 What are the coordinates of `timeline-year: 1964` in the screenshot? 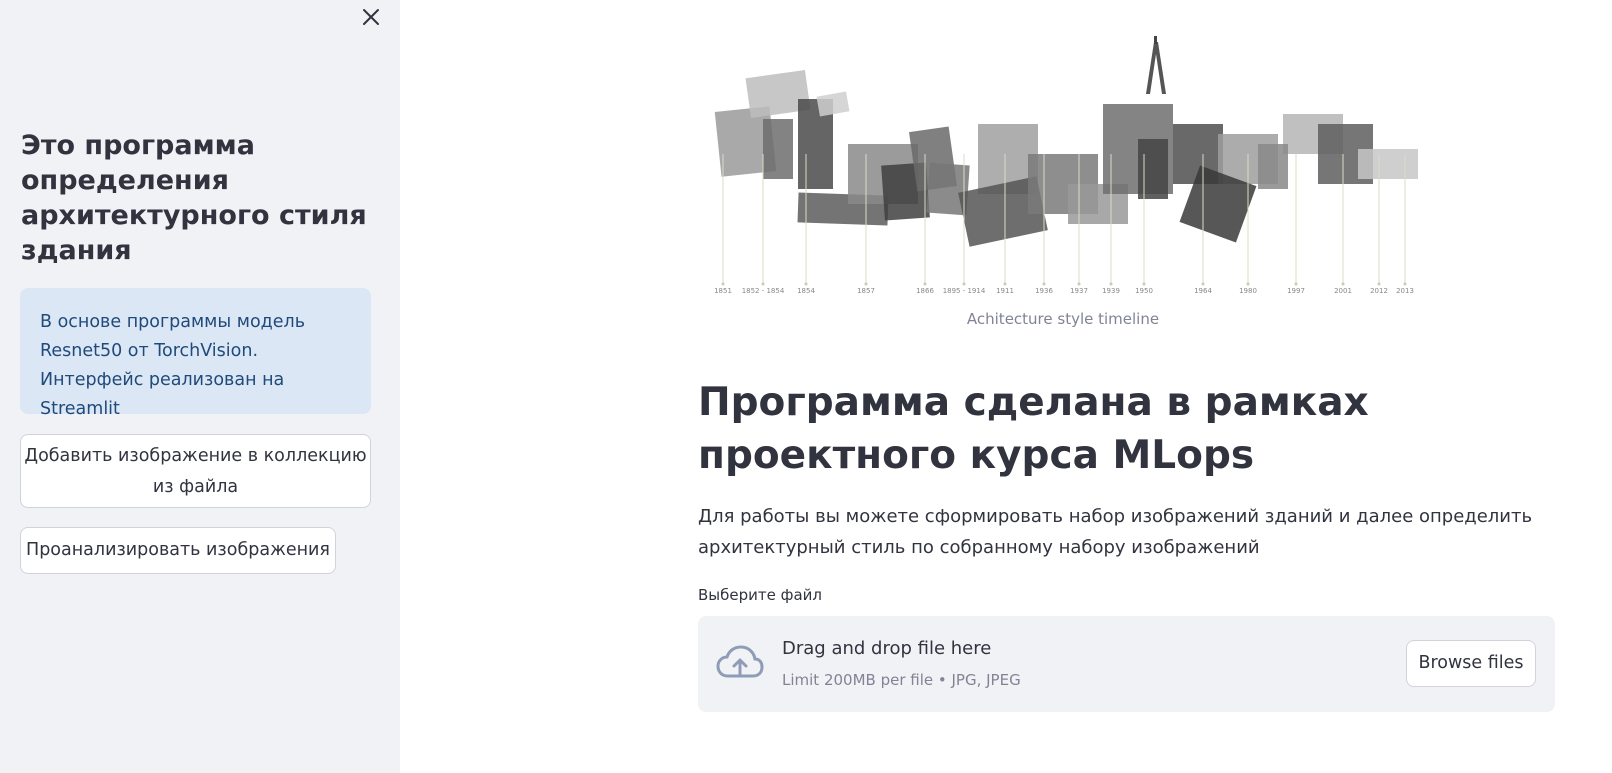 It's located at (1203, 291).